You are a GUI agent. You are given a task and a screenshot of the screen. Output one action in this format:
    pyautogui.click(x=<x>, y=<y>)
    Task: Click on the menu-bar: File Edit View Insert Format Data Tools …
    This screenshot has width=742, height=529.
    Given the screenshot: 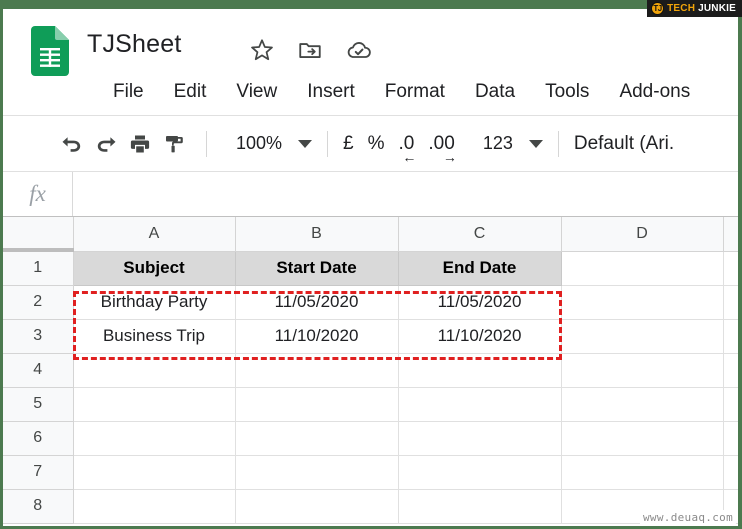 What is the action you would take?
    pyautogui.click(x=401, y=92)
    